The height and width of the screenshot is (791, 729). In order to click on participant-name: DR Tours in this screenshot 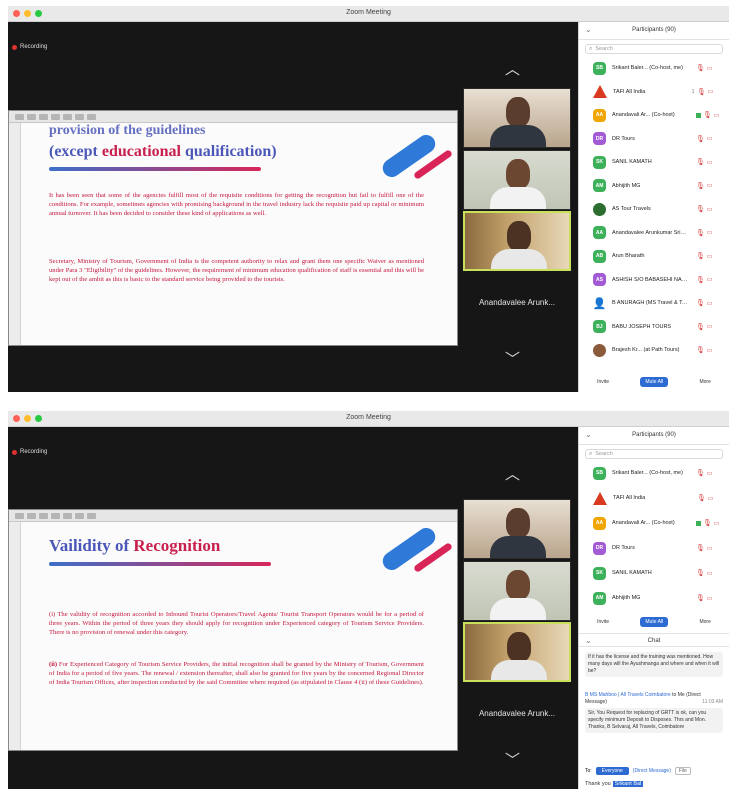, I will do `click(623, 138)`.